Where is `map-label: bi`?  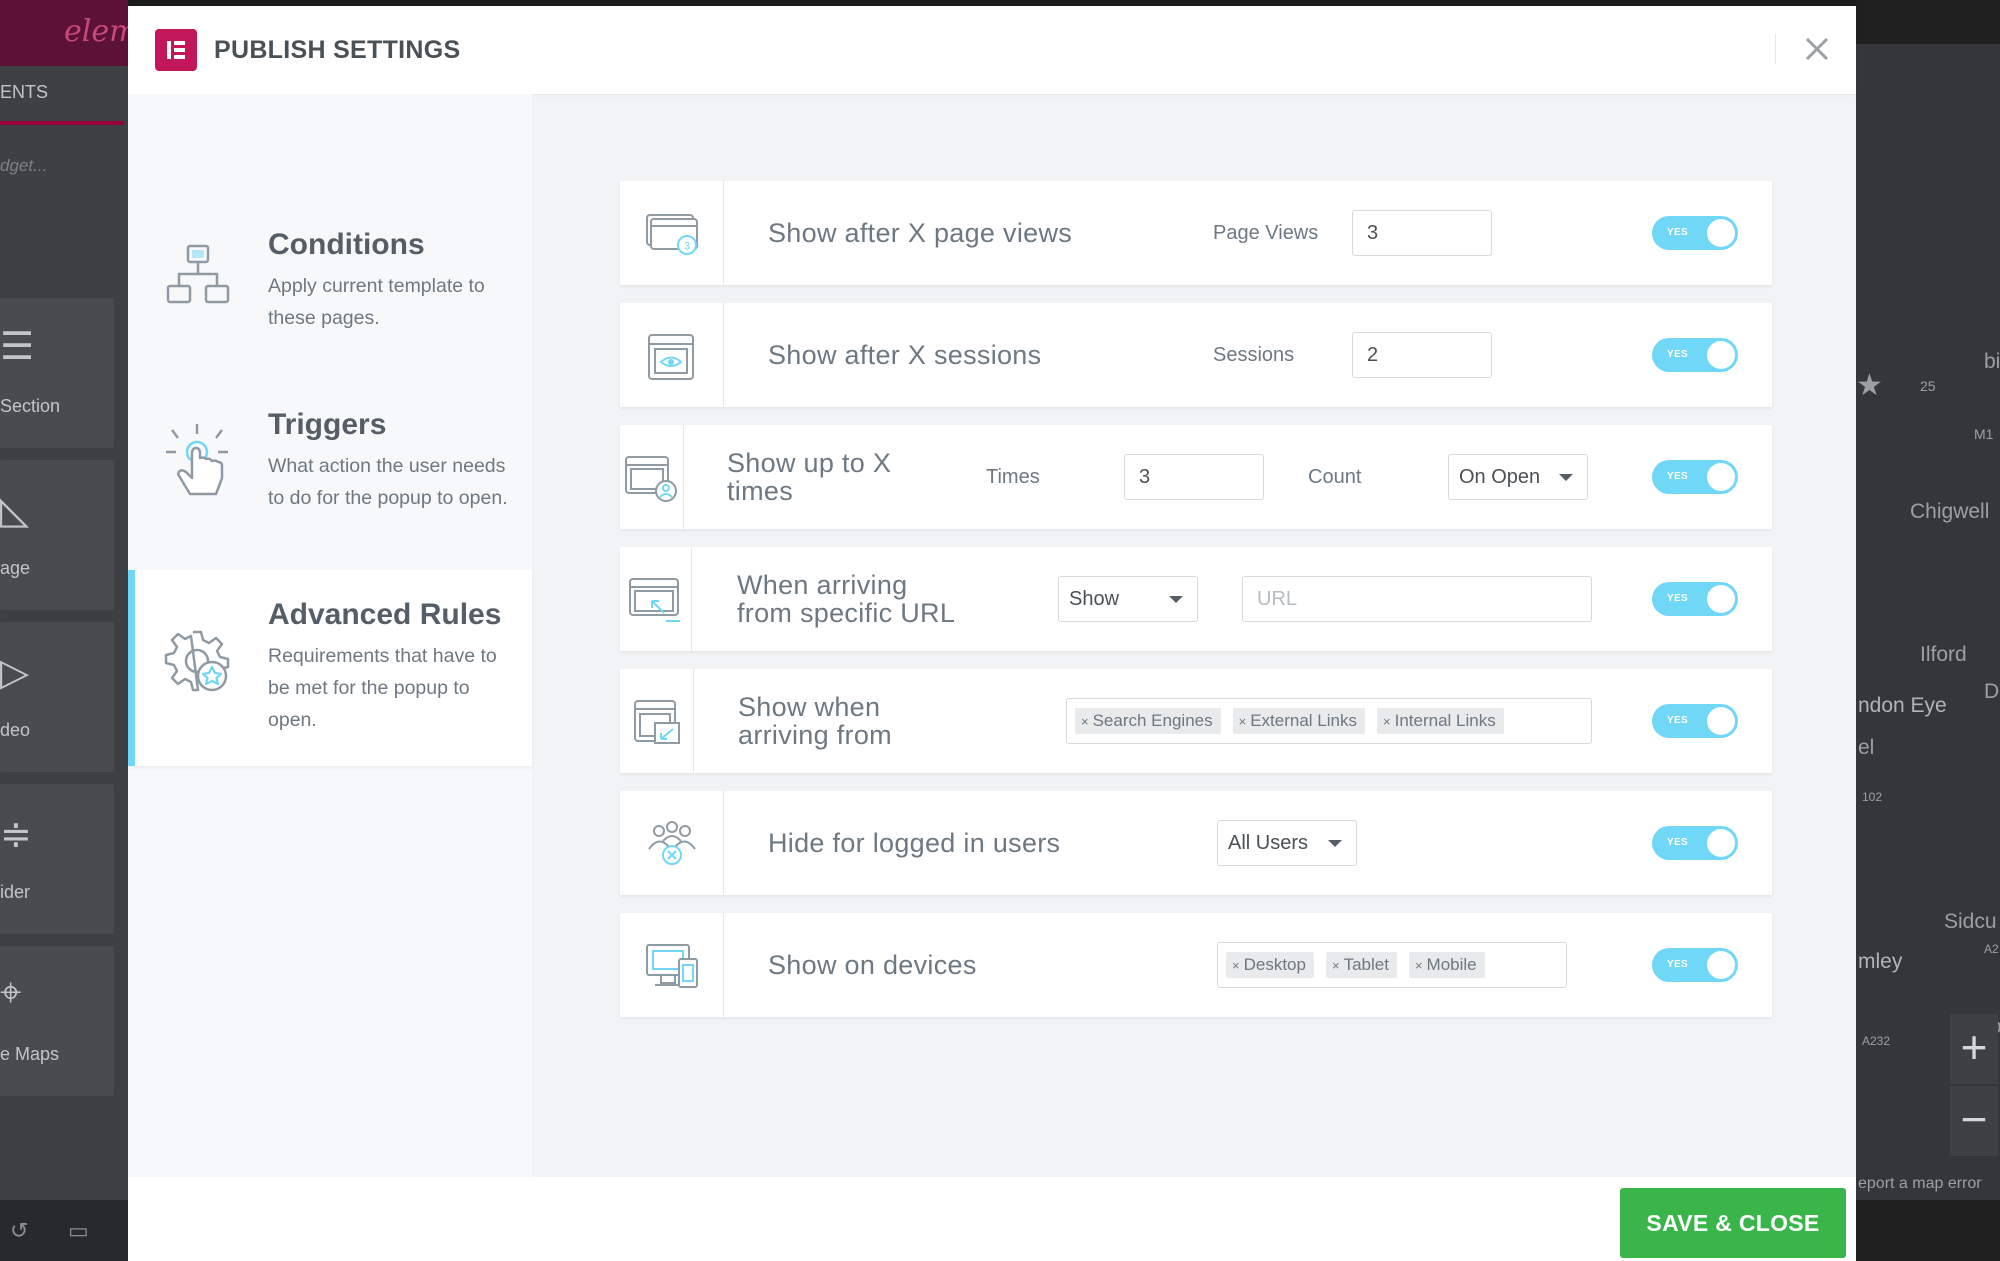 map-label: bi is located at coordinates (1992, 361).